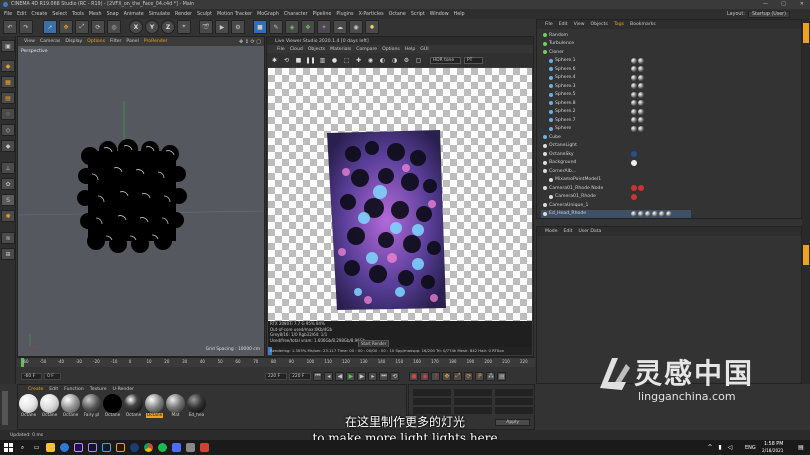 The height and width of the screenshot is (455, 810). Describe the element at coordinates (39, 14) in the screenshot. I see `menu-create: Create` at that location.